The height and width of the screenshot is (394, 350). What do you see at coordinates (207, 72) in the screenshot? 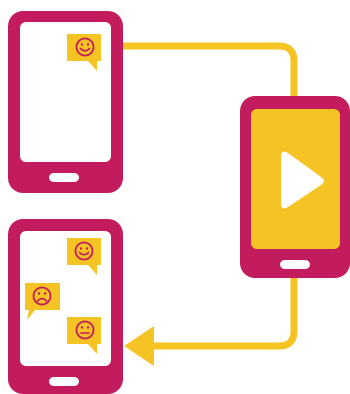
I see `connector-top-to-video` at bounding box center [207, 72].